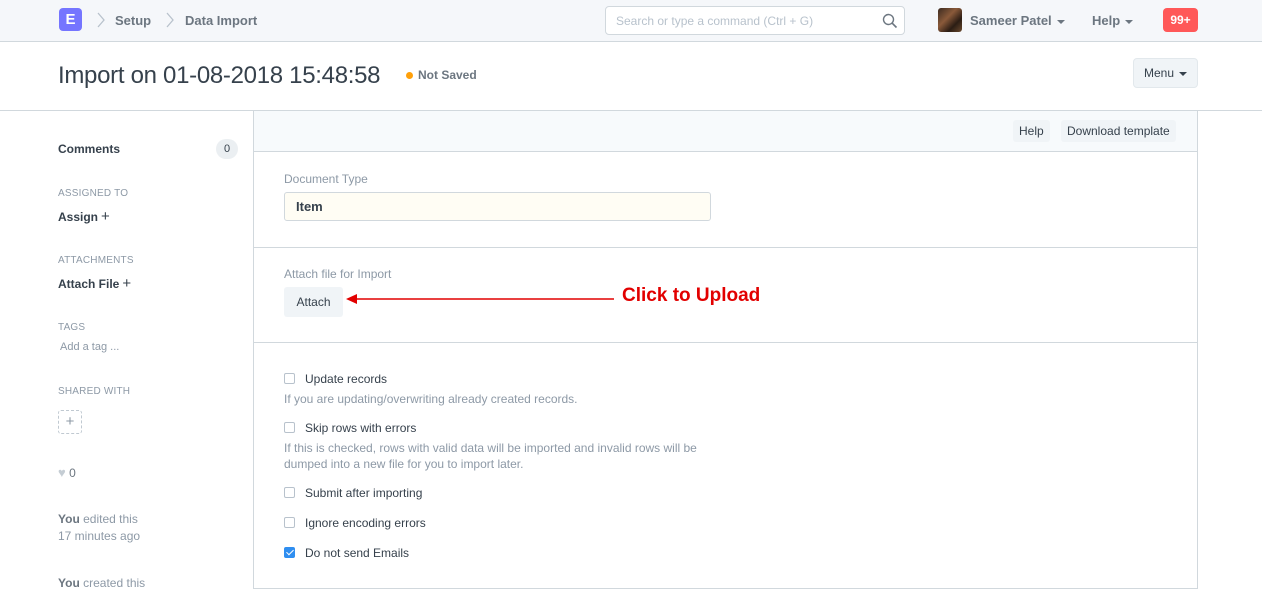  What do you see at coordinates (94, 391) in the screenshot?
I see `shared-with-heading: SHARED WITH` at bounding box center [94, 391].